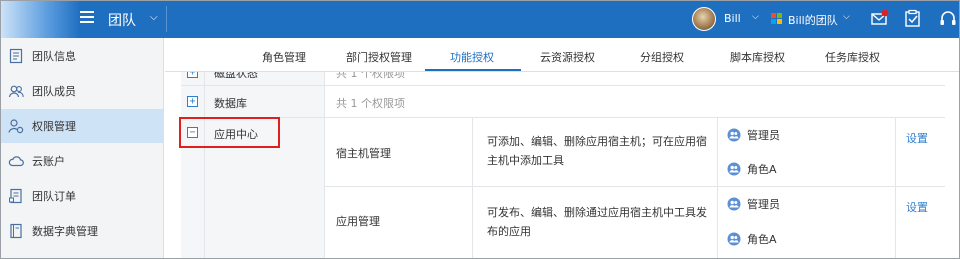 The width and height of the screenshot is (960, 259). What do you see at coordinates (229, 132) in the screenshot?
I see `highlight-box` at bounding box center [229, 132].